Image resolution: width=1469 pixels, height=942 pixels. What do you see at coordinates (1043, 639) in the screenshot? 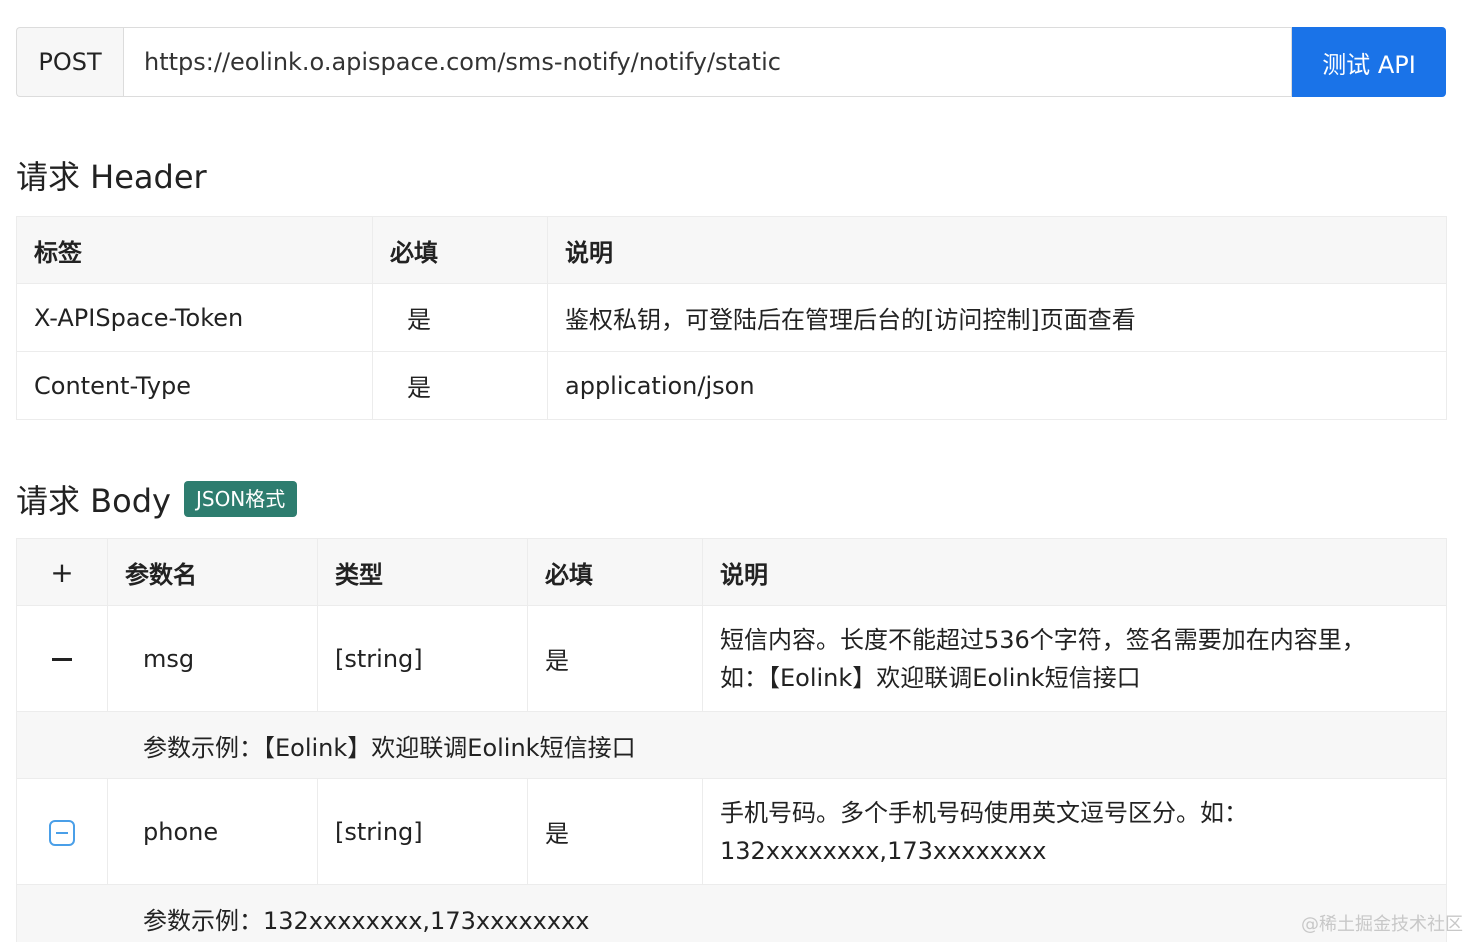
I see `param-desc-line: 短信内容。长度不能超过536个字符，签名需要加在内容里，` at bounding box center [1043, 639].